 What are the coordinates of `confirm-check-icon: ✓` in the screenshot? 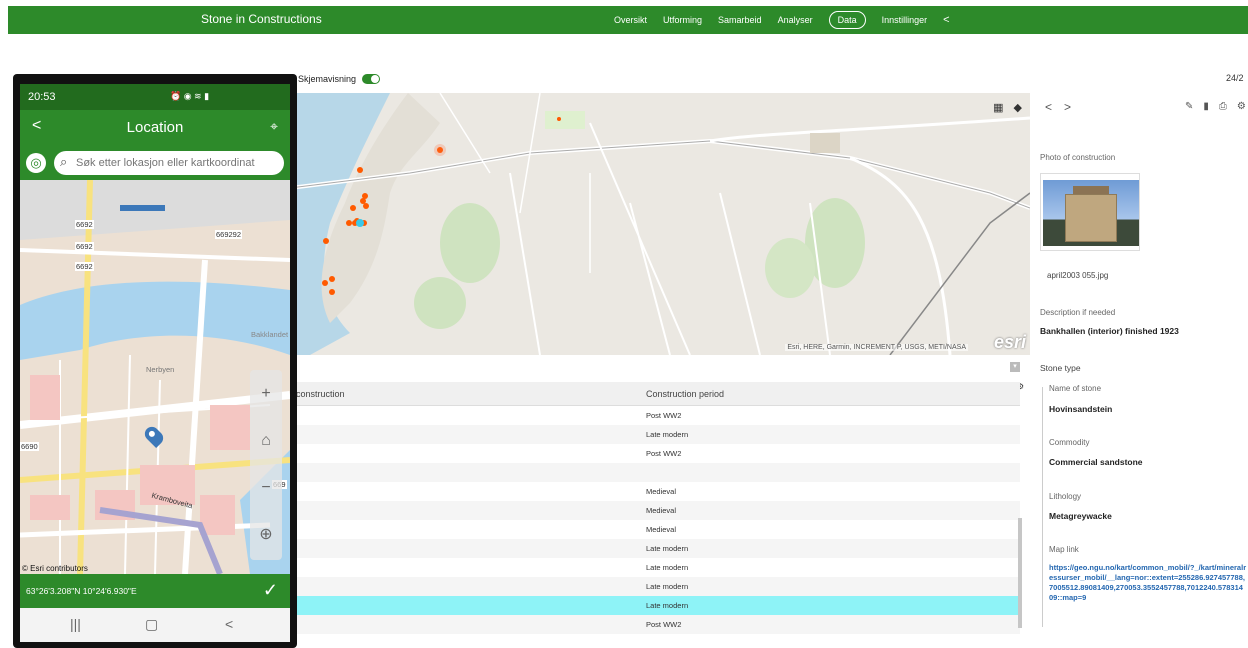 It's located at (270, 590).